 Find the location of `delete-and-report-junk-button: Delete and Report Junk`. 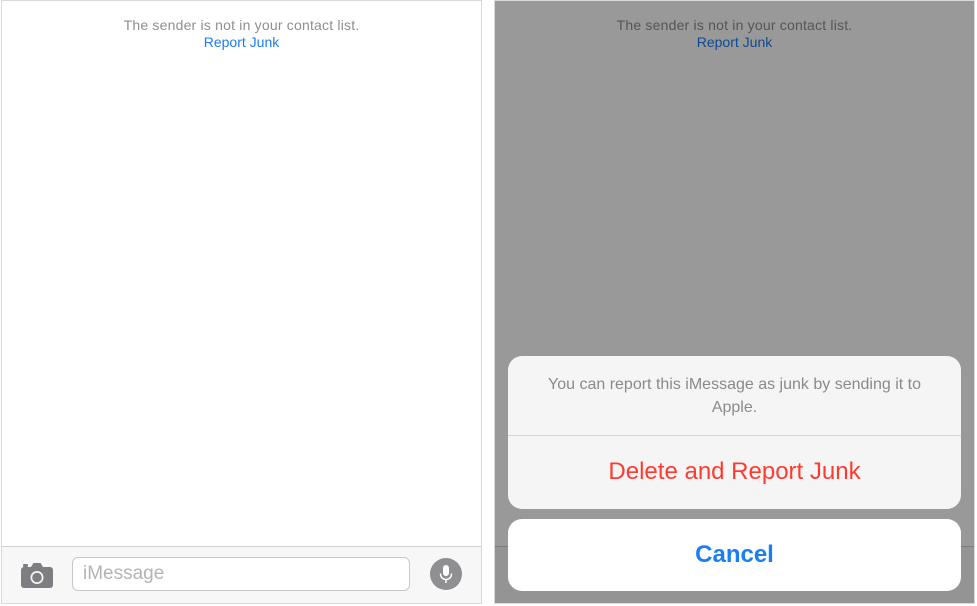

delete-and-report-junk-button: Delete and Report Junk is located at coordinates (734, 472).